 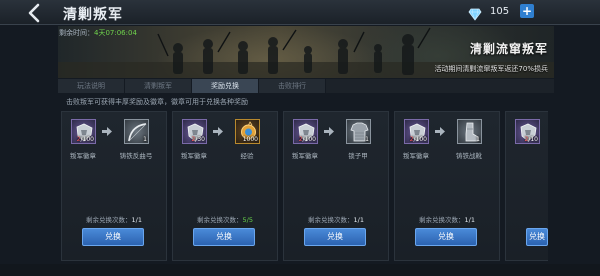 I want to click on reward-item-label: 铸铁反曲弓, so click(x=136, y=156).